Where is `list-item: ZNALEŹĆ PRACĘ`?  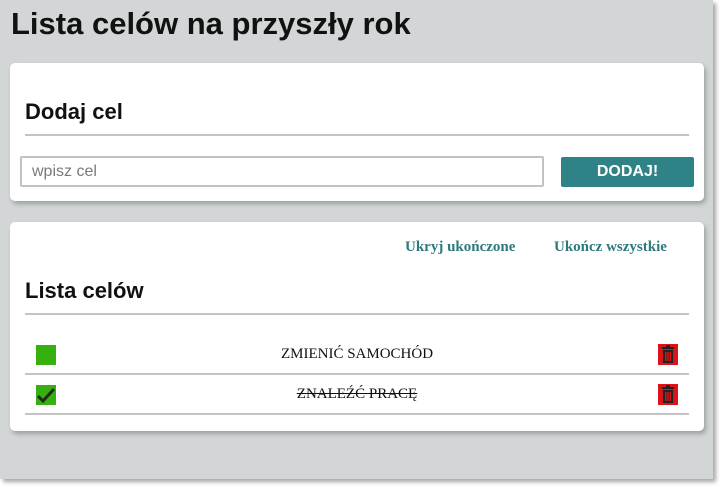
list-item: ZNALEŹĆ PRACĘ is located at coordinates (357, 395).